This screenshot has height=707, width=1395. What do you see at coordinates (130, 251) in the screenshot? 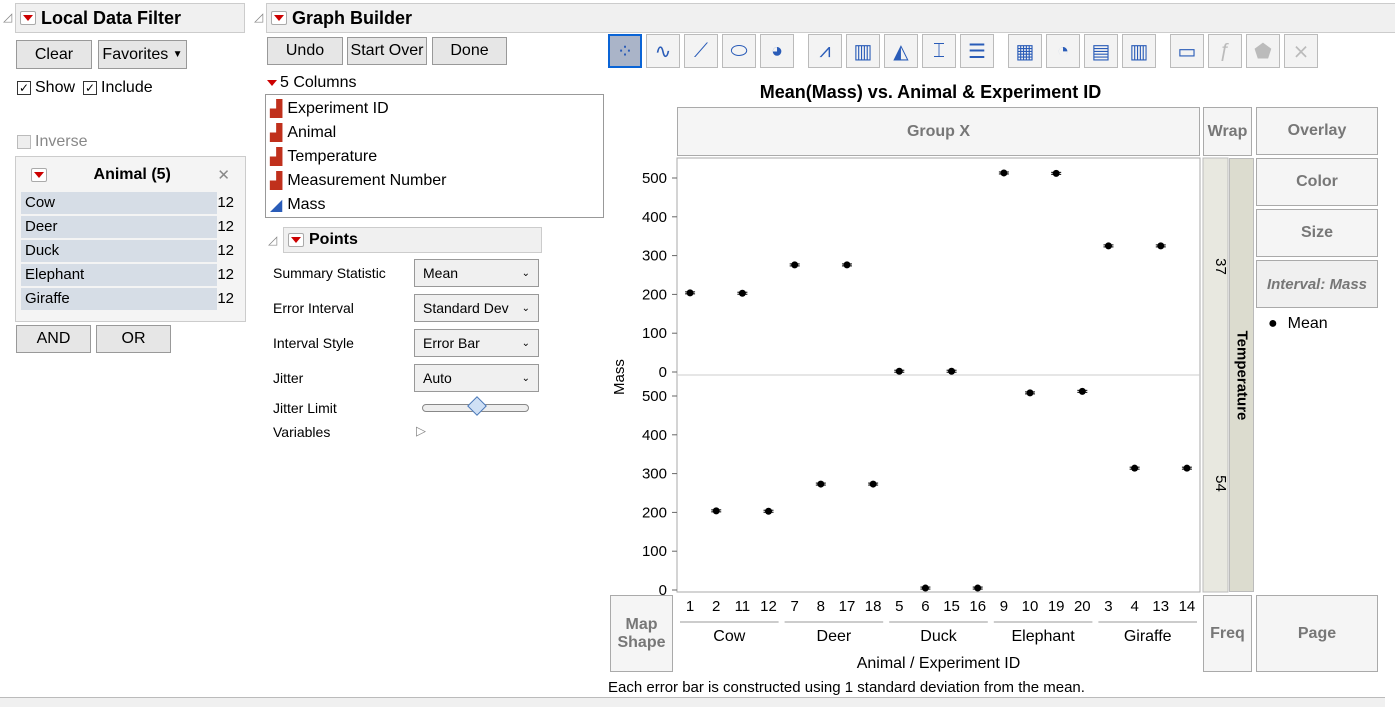
I see `filter-item-duck: Duck 12` at bounding box center [130, 251].